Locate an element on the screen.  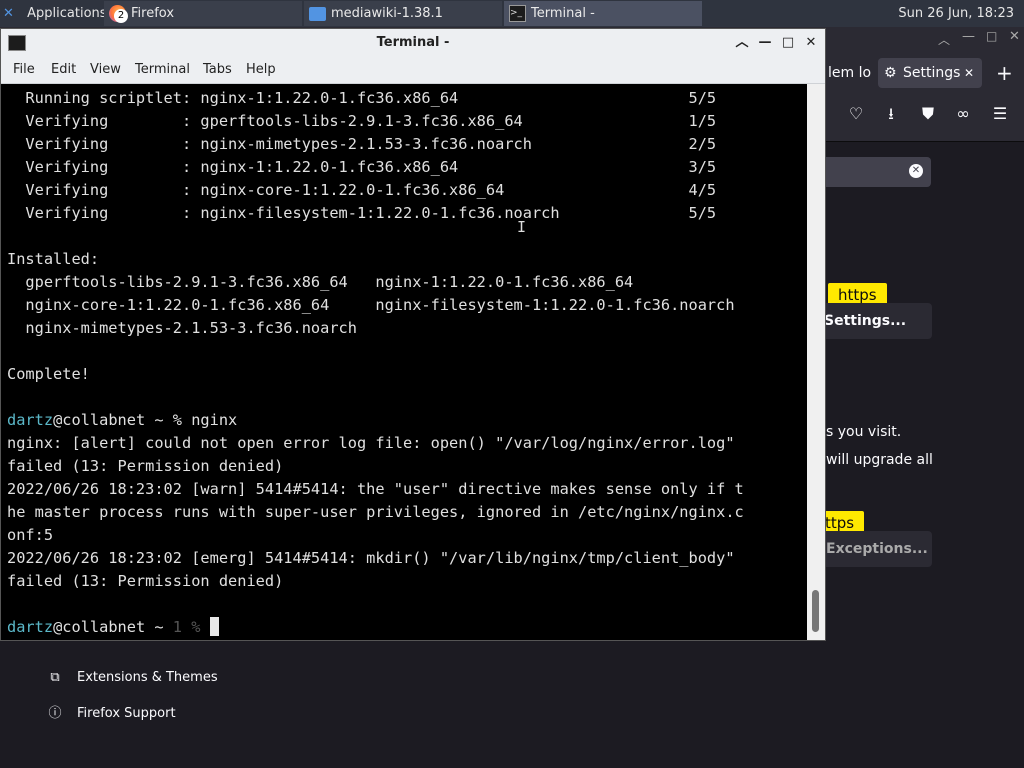
terminal-title: Terminal - is located at coordinates (413, 42).